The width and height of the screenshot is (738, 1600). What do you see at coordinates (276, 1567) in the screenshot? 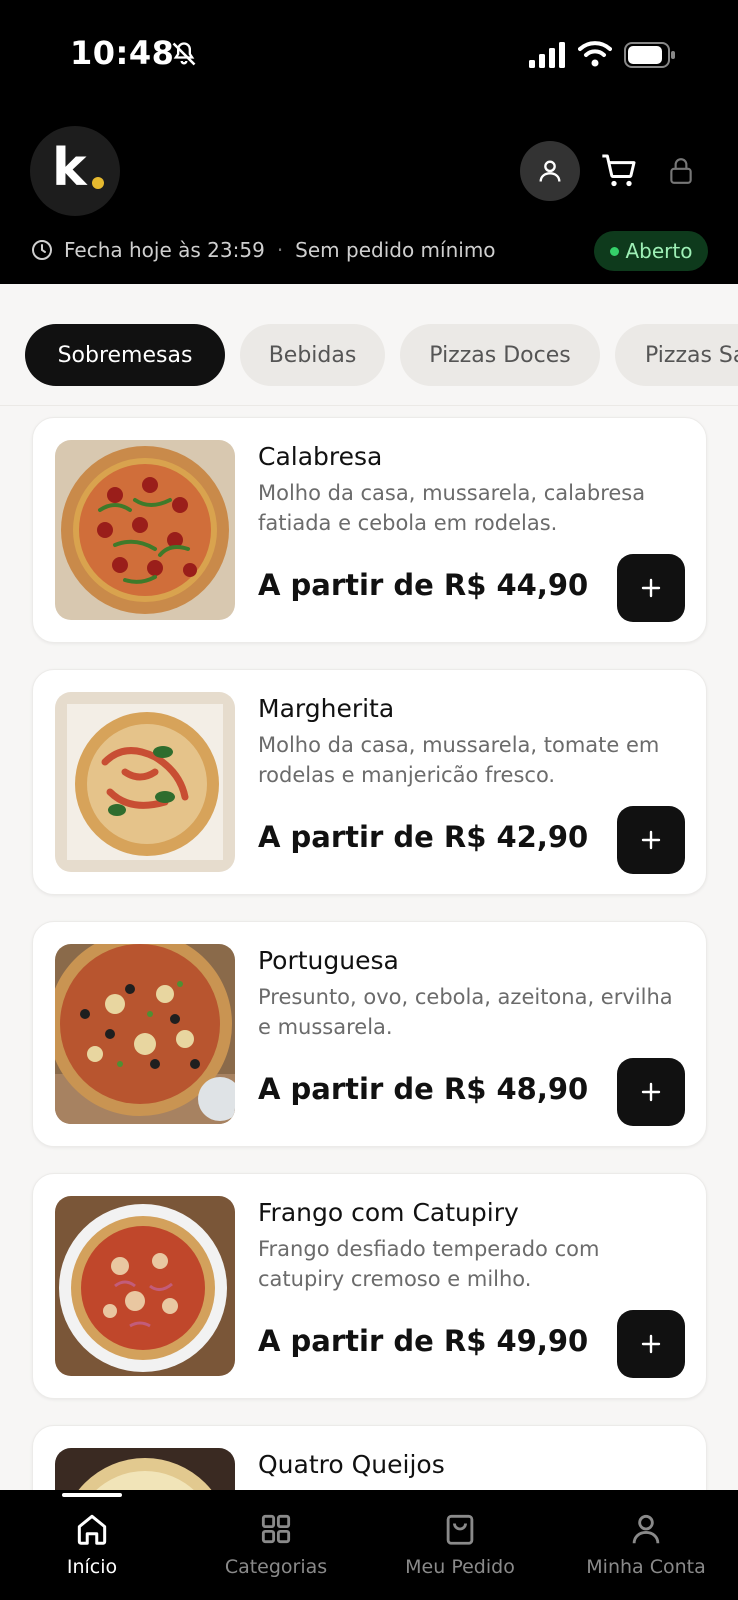
I see `nav-label: Categorias` at bounding box center [276, 1567].